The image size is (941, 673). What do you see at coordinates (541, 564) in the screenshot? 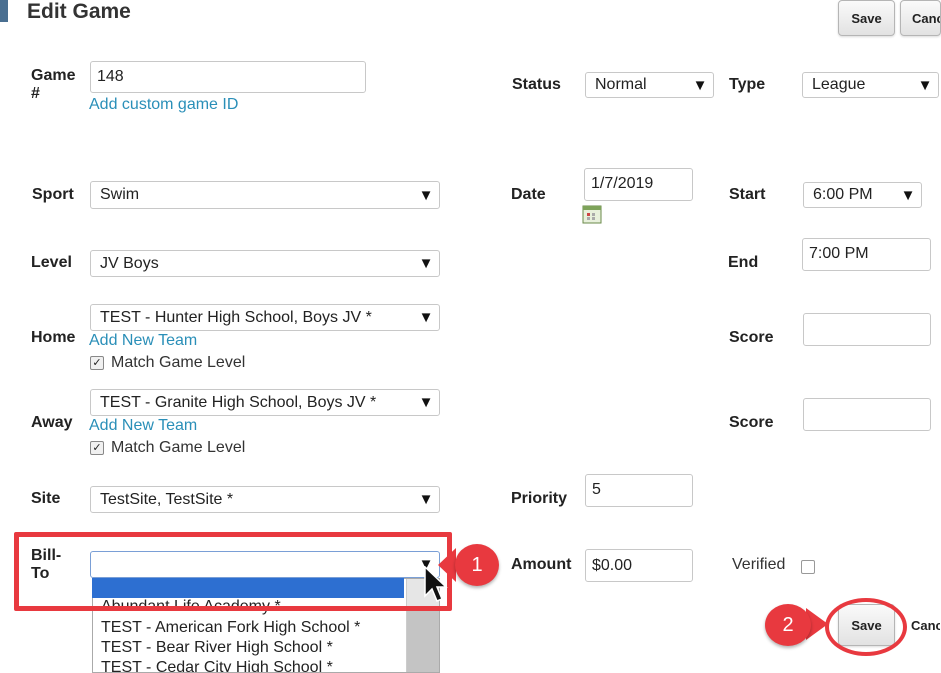
I see `amount-label: Amount` at bounding box center [541, 564].